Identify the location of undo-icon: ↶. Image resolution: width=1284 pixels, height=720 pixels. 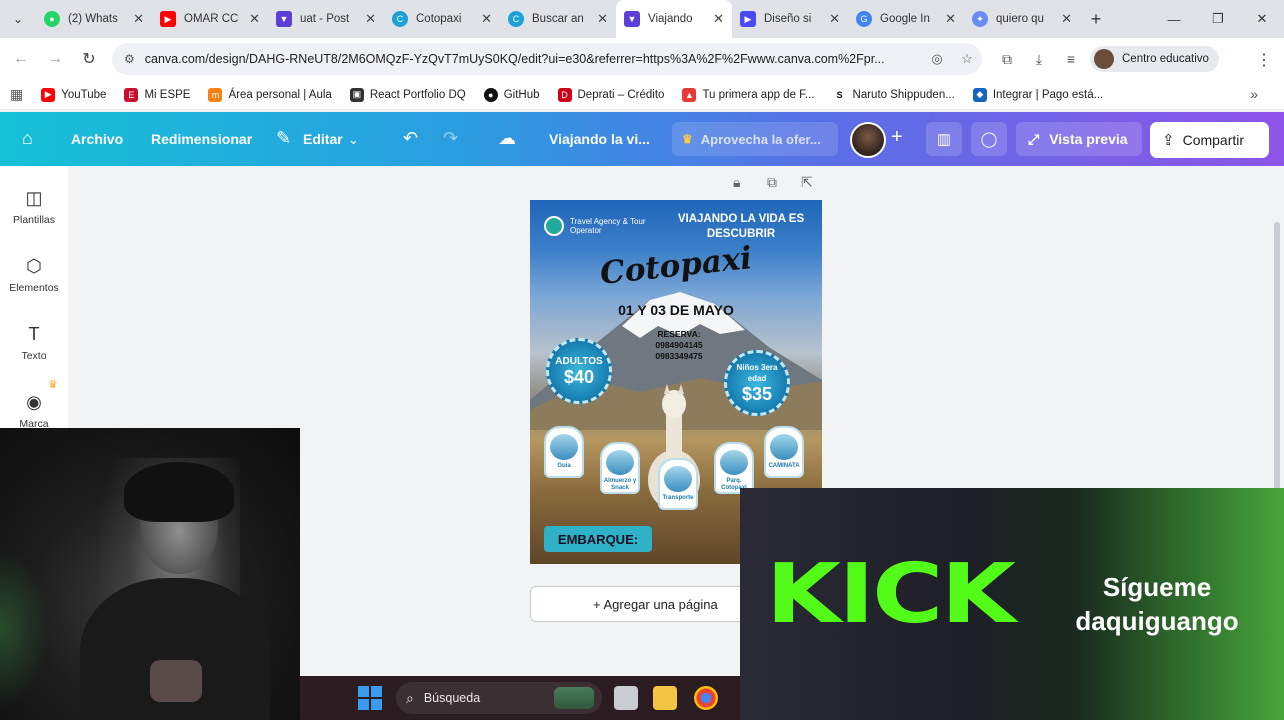
(410, 138).